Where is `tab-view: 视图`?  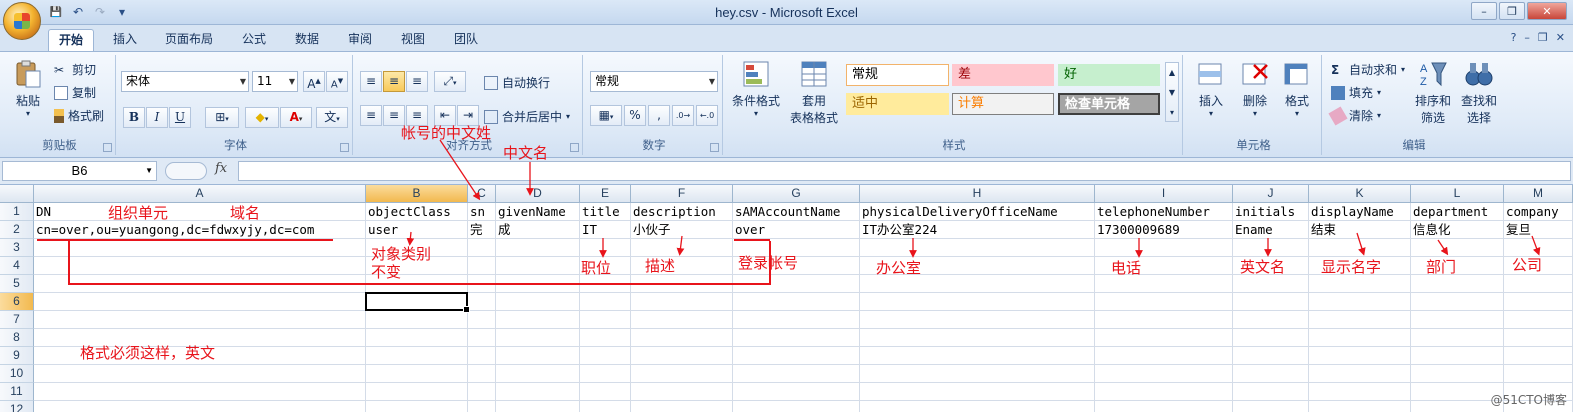
tab-view: 视图 is located at coordinates (413, 40).